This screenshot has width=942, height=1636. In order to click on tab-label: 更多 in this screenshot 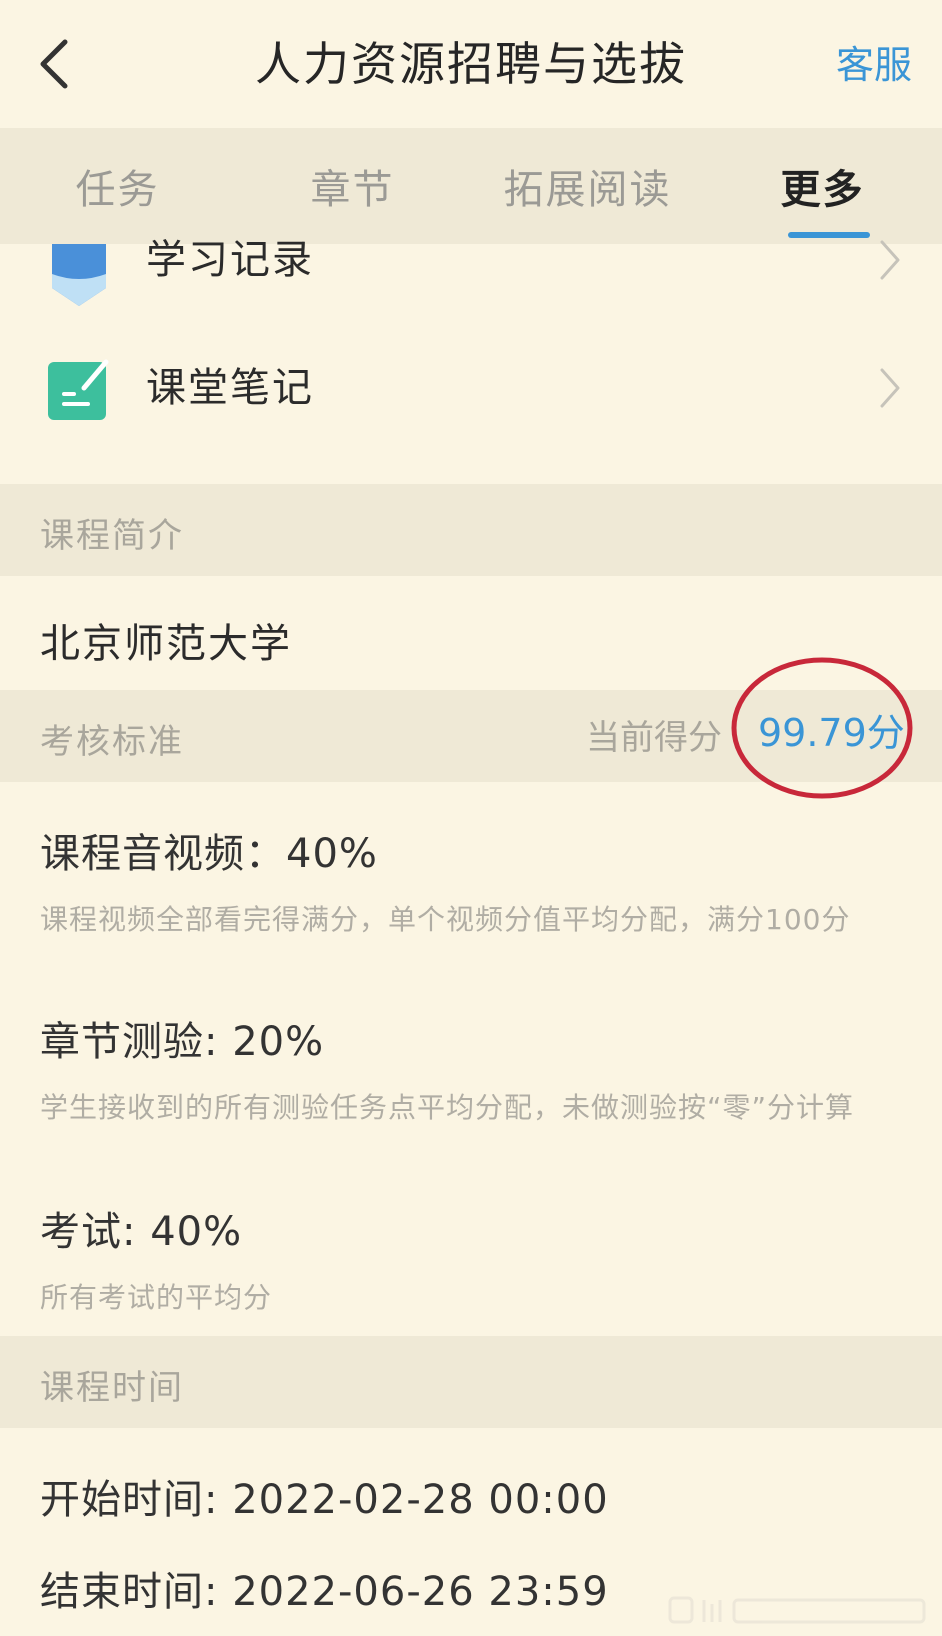, I will do `click(822, 190)`.